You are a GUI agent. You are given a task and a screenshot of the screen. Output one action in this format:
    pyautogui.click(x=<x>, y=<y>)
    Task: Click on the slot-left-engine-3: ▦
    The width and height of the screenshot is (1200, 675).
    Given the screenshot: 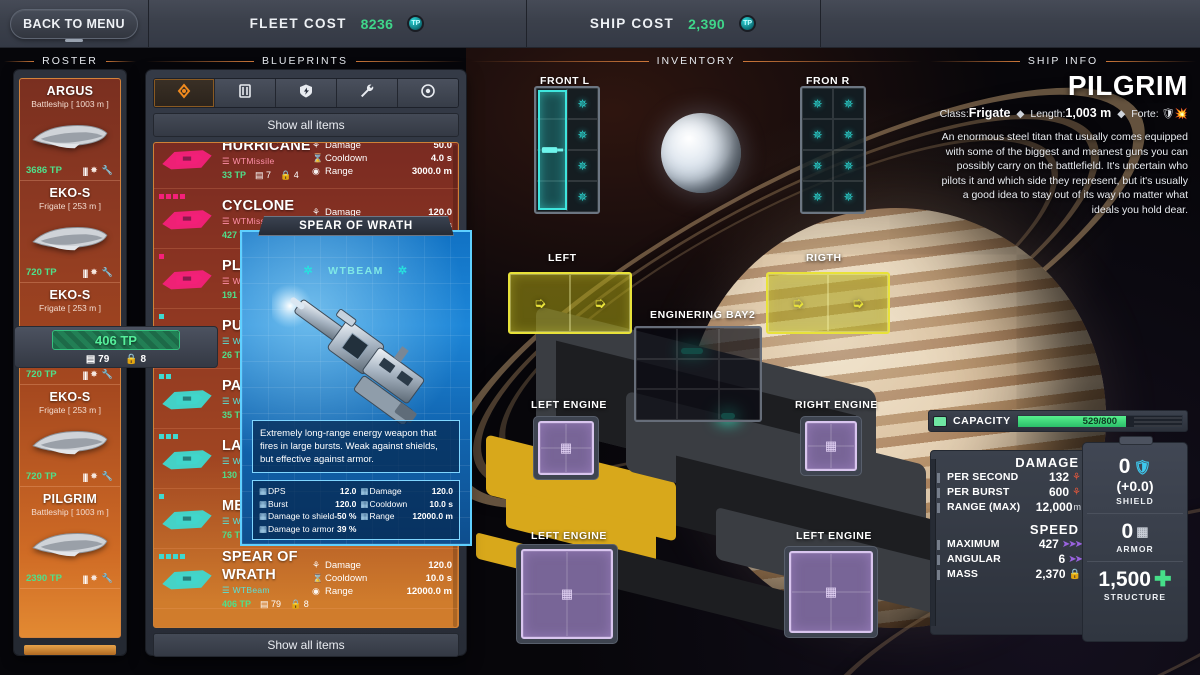 What is the action you would take?
    pyautogui.click(x=831, y=592)
    